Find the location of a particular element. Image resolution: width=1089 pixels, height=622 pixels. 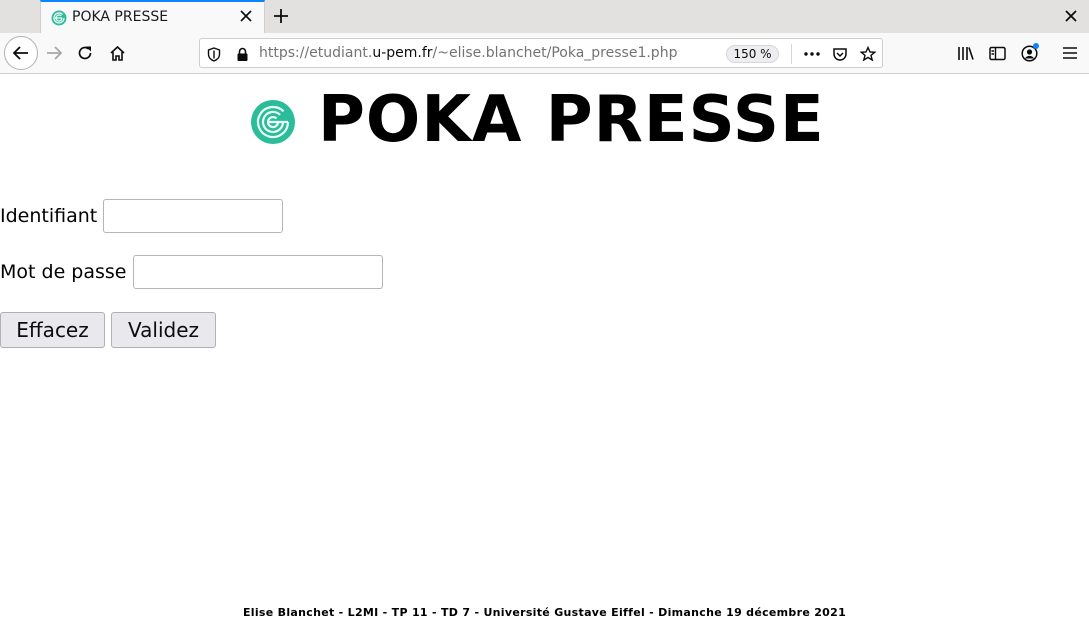

tab-title: POKA PRESSE is located at coordinates (120, 17).